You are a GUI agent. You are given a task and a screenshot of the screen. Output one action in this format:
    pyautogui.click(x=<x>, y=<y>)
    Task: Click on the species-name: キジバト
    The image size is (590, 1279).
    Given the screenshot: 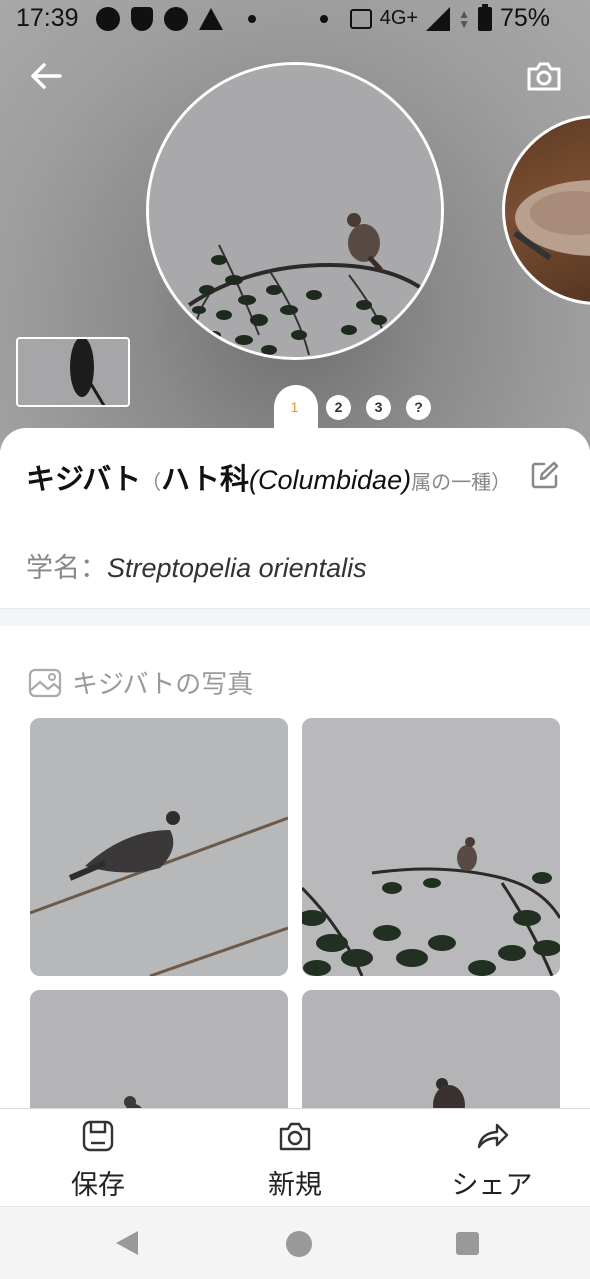 What is the action you would take?
    pyautogui.click(x=84, y=479)
    